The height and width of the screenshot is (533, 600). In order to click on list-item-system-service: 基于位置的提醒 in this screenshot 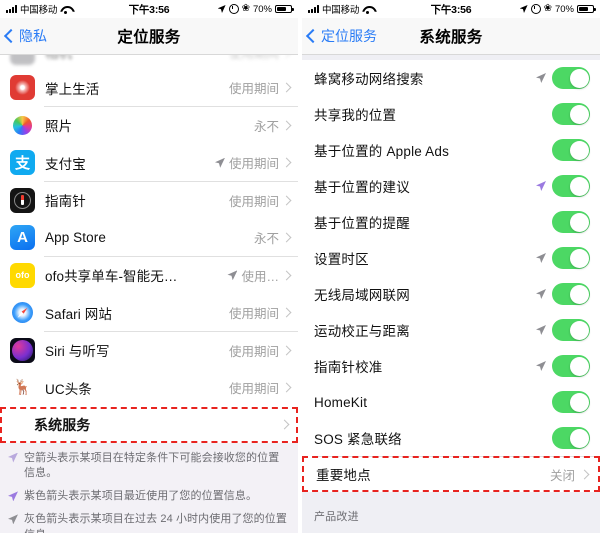, I will do `click(451, 222)`.